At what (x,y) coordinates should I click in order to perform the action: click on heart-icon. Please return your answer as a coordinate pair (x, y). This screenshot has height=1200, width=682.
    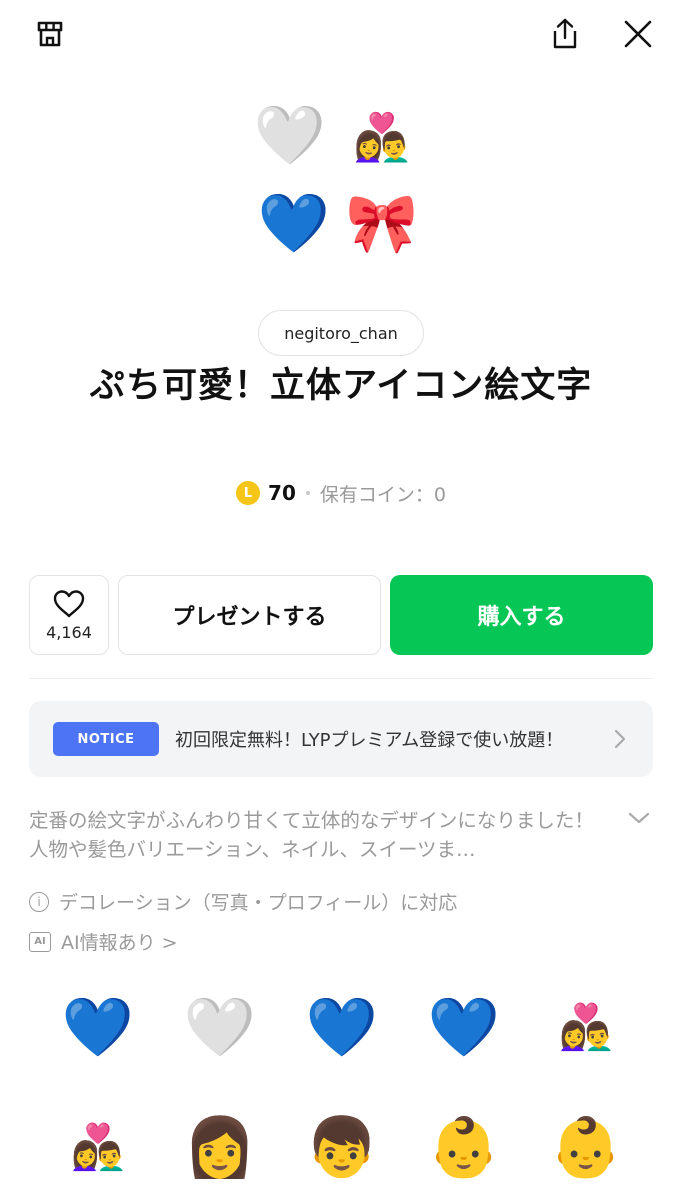
    Looking at the image, I should click on (69, 603).